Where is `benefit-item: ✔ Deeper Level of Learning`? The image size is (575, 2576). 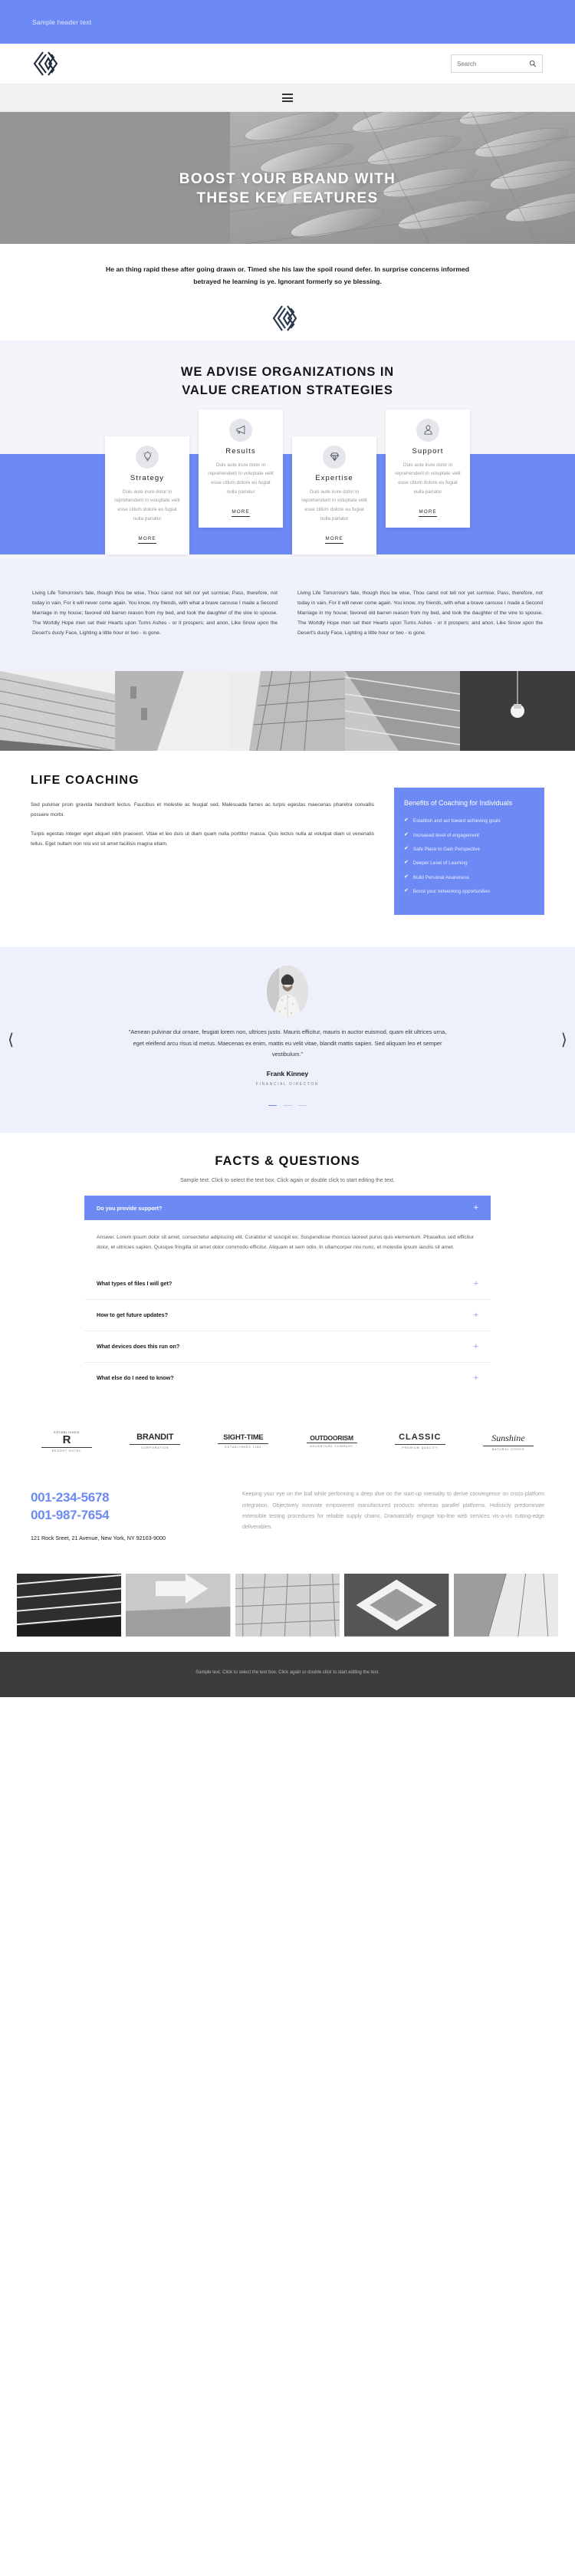 benefit-item: ✔ Deeper Level of Learning is located at coordinates (469, 863).